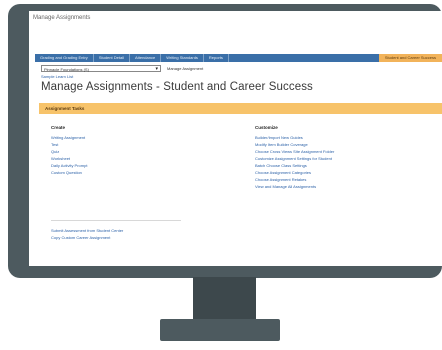 Image resolution: width=442 pixels, height=350 pixels. I want to click on bottom-link: Copy Custom Career Assignment, so click(87, 237).